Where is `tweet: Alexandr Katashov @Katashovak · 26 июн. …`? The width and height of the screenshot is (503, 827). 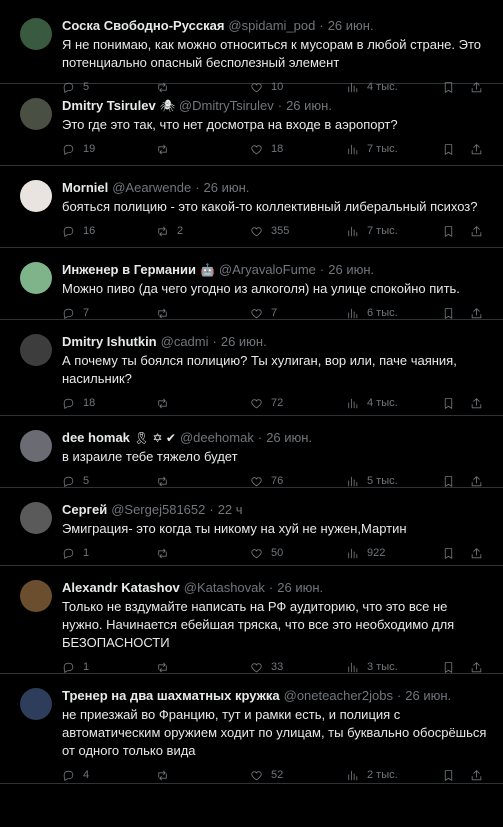 tweet: Alexandr Katashov @Katashovak · 26 июн. … is located at coordinates (251, 620).